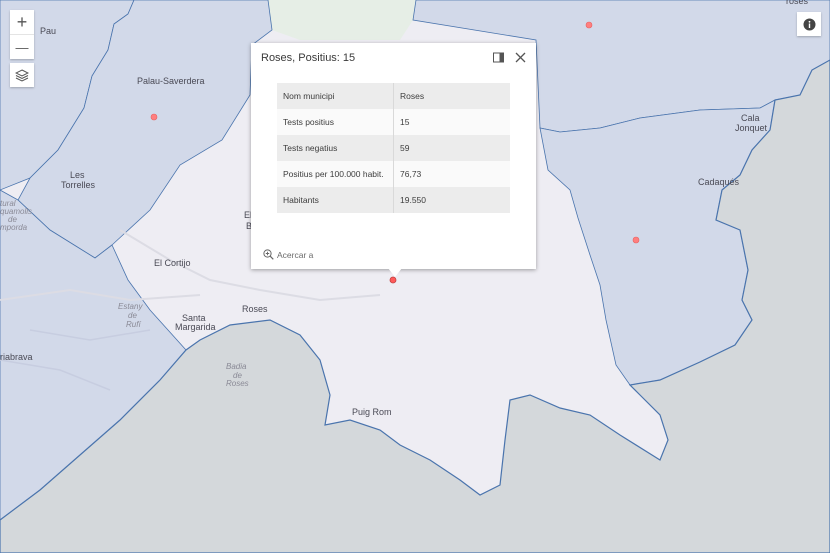 This screenshot has width=830, height=553. I want to click on place-label-el-cortijo: El Cortijo, so click(172, 263).